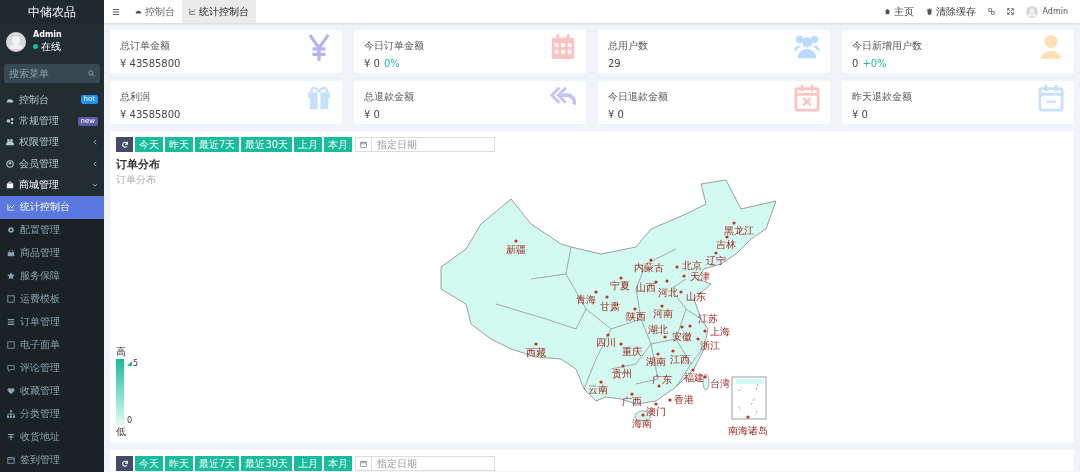  Describe the element at coordinates (155, 11) in the screenshot. I see `page-tab: 控制台` at that location.